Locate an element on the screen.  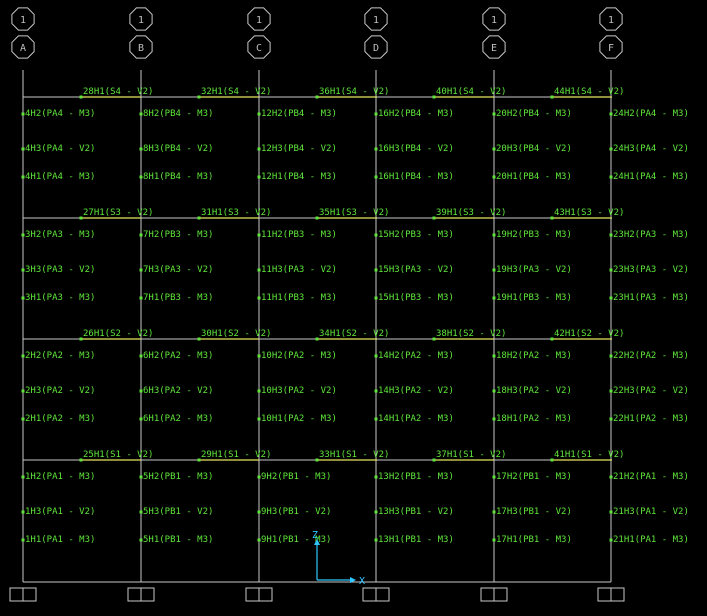
column-hinge-label: 7H3(PA3 - V2) is located at coordinates (178, 270).